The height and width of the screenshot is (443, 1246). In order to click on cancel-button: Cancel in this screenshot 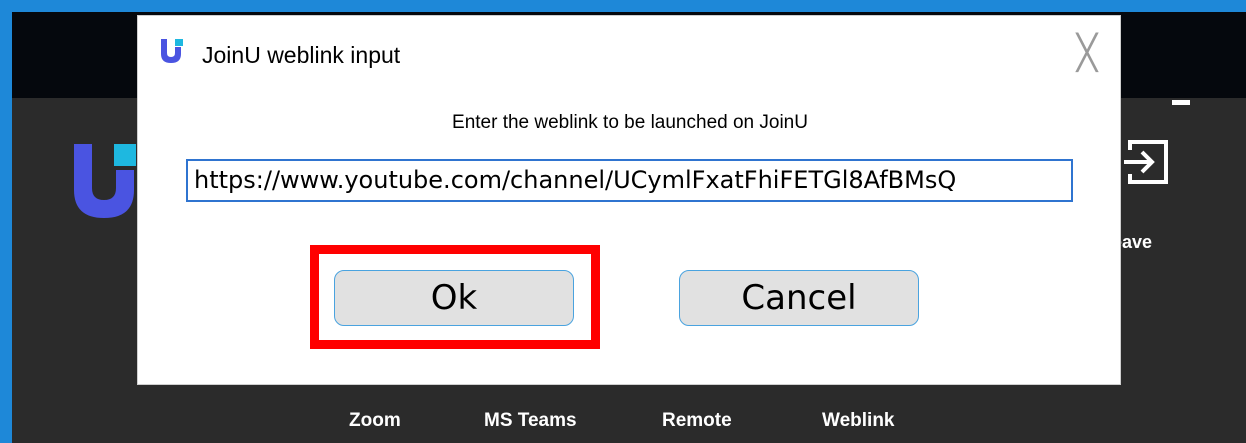, I will do `click(799, 298)`.